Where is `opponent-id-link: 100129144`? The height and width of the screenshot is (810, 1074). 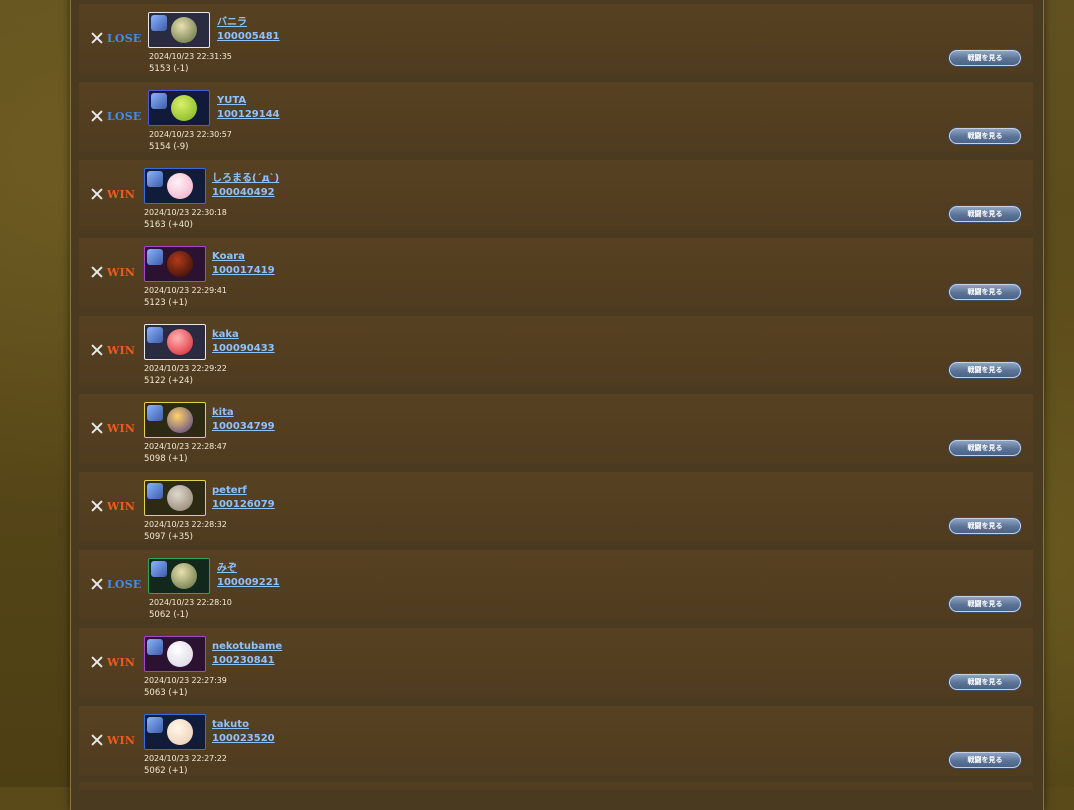
opponent-id-link: 100129144 is located at coordinates (248, 115).